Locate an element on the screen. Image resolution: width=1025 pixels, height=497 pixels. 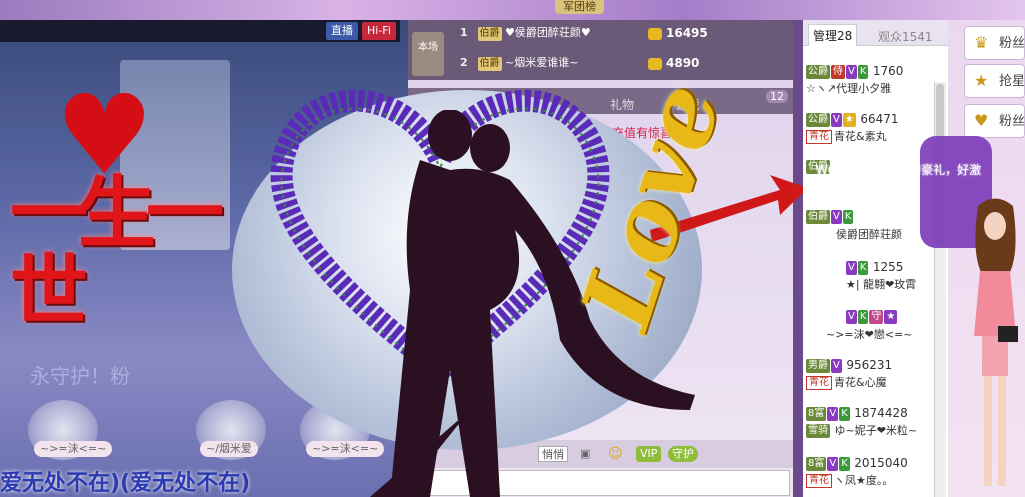
user-name: ☆ヽ↗代理小夕雅 is located at coordinates (849, 88).